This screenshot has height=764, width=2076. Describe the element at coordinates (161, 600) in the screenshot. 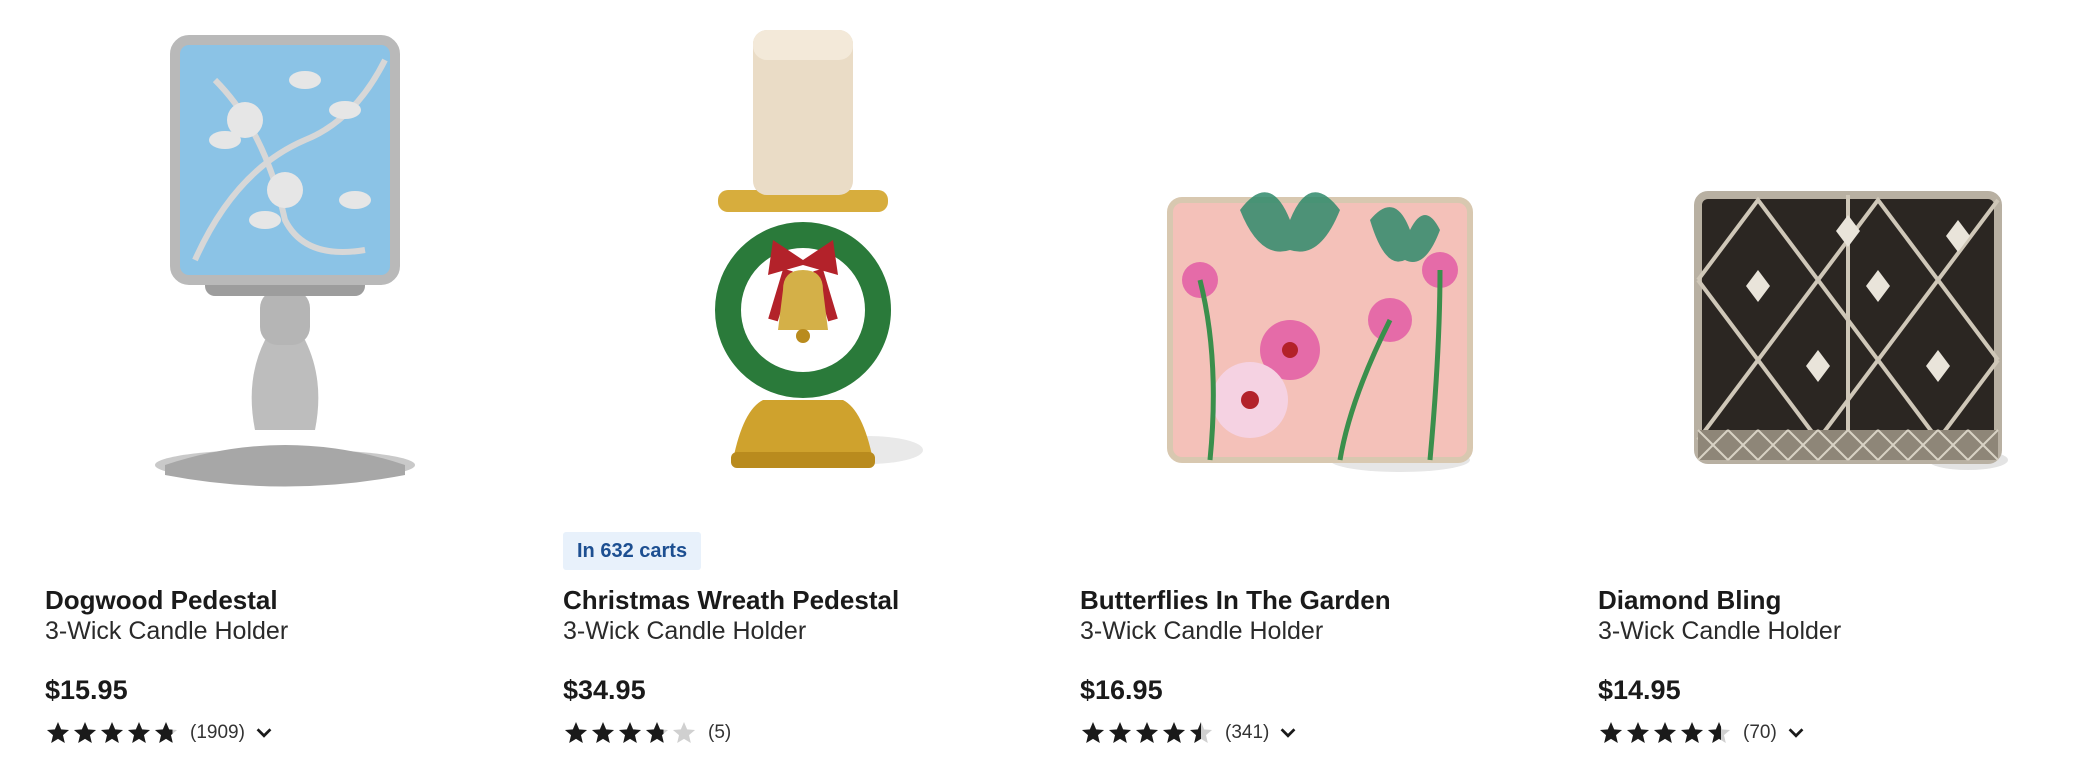

I see `product-name: Dogwood Pedestal` at that location.